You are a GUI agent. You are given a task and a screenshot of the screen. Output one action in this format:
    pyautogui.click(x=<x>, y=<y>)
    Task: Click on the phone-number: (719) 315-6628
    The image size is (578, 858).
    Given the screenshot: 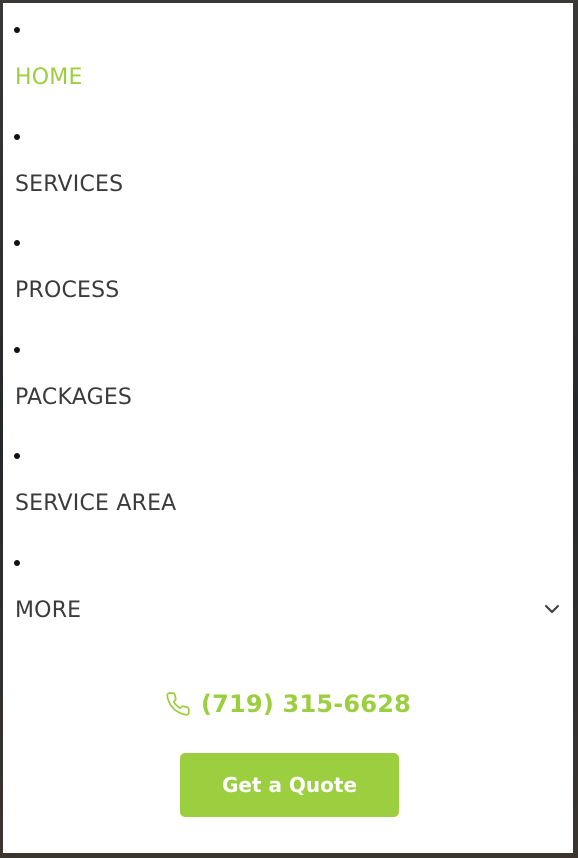 What is the action you would take?
    pyautogui.click(x=306, y=704)
    